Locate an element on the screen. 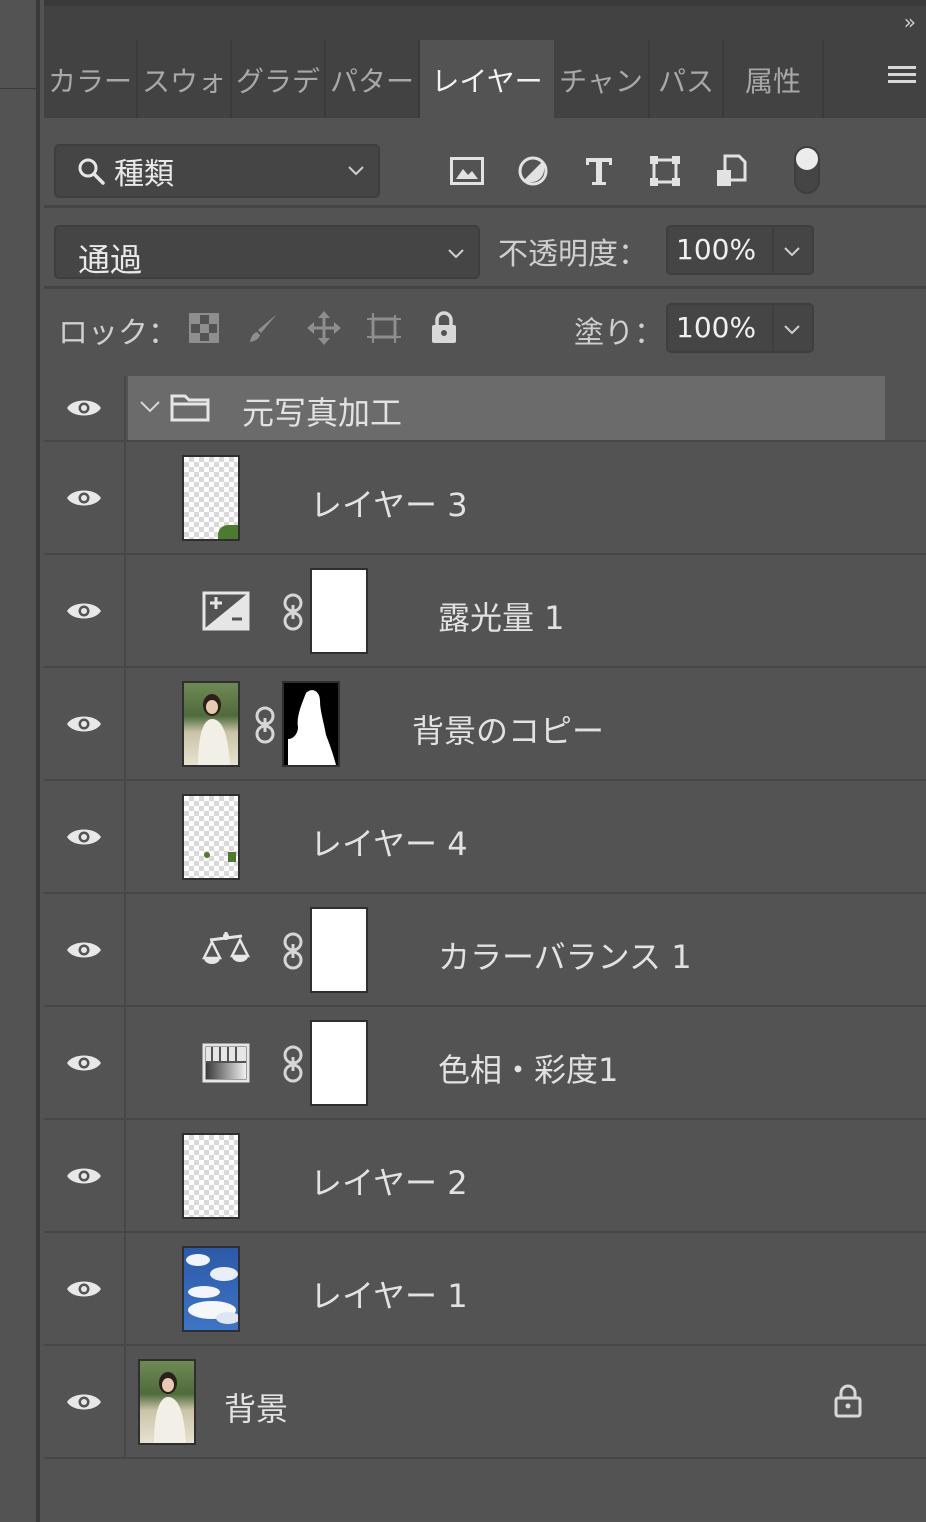 This screenshot has height=1522, width=926. tab-patterns: パター is located at coordinates (373, 79).